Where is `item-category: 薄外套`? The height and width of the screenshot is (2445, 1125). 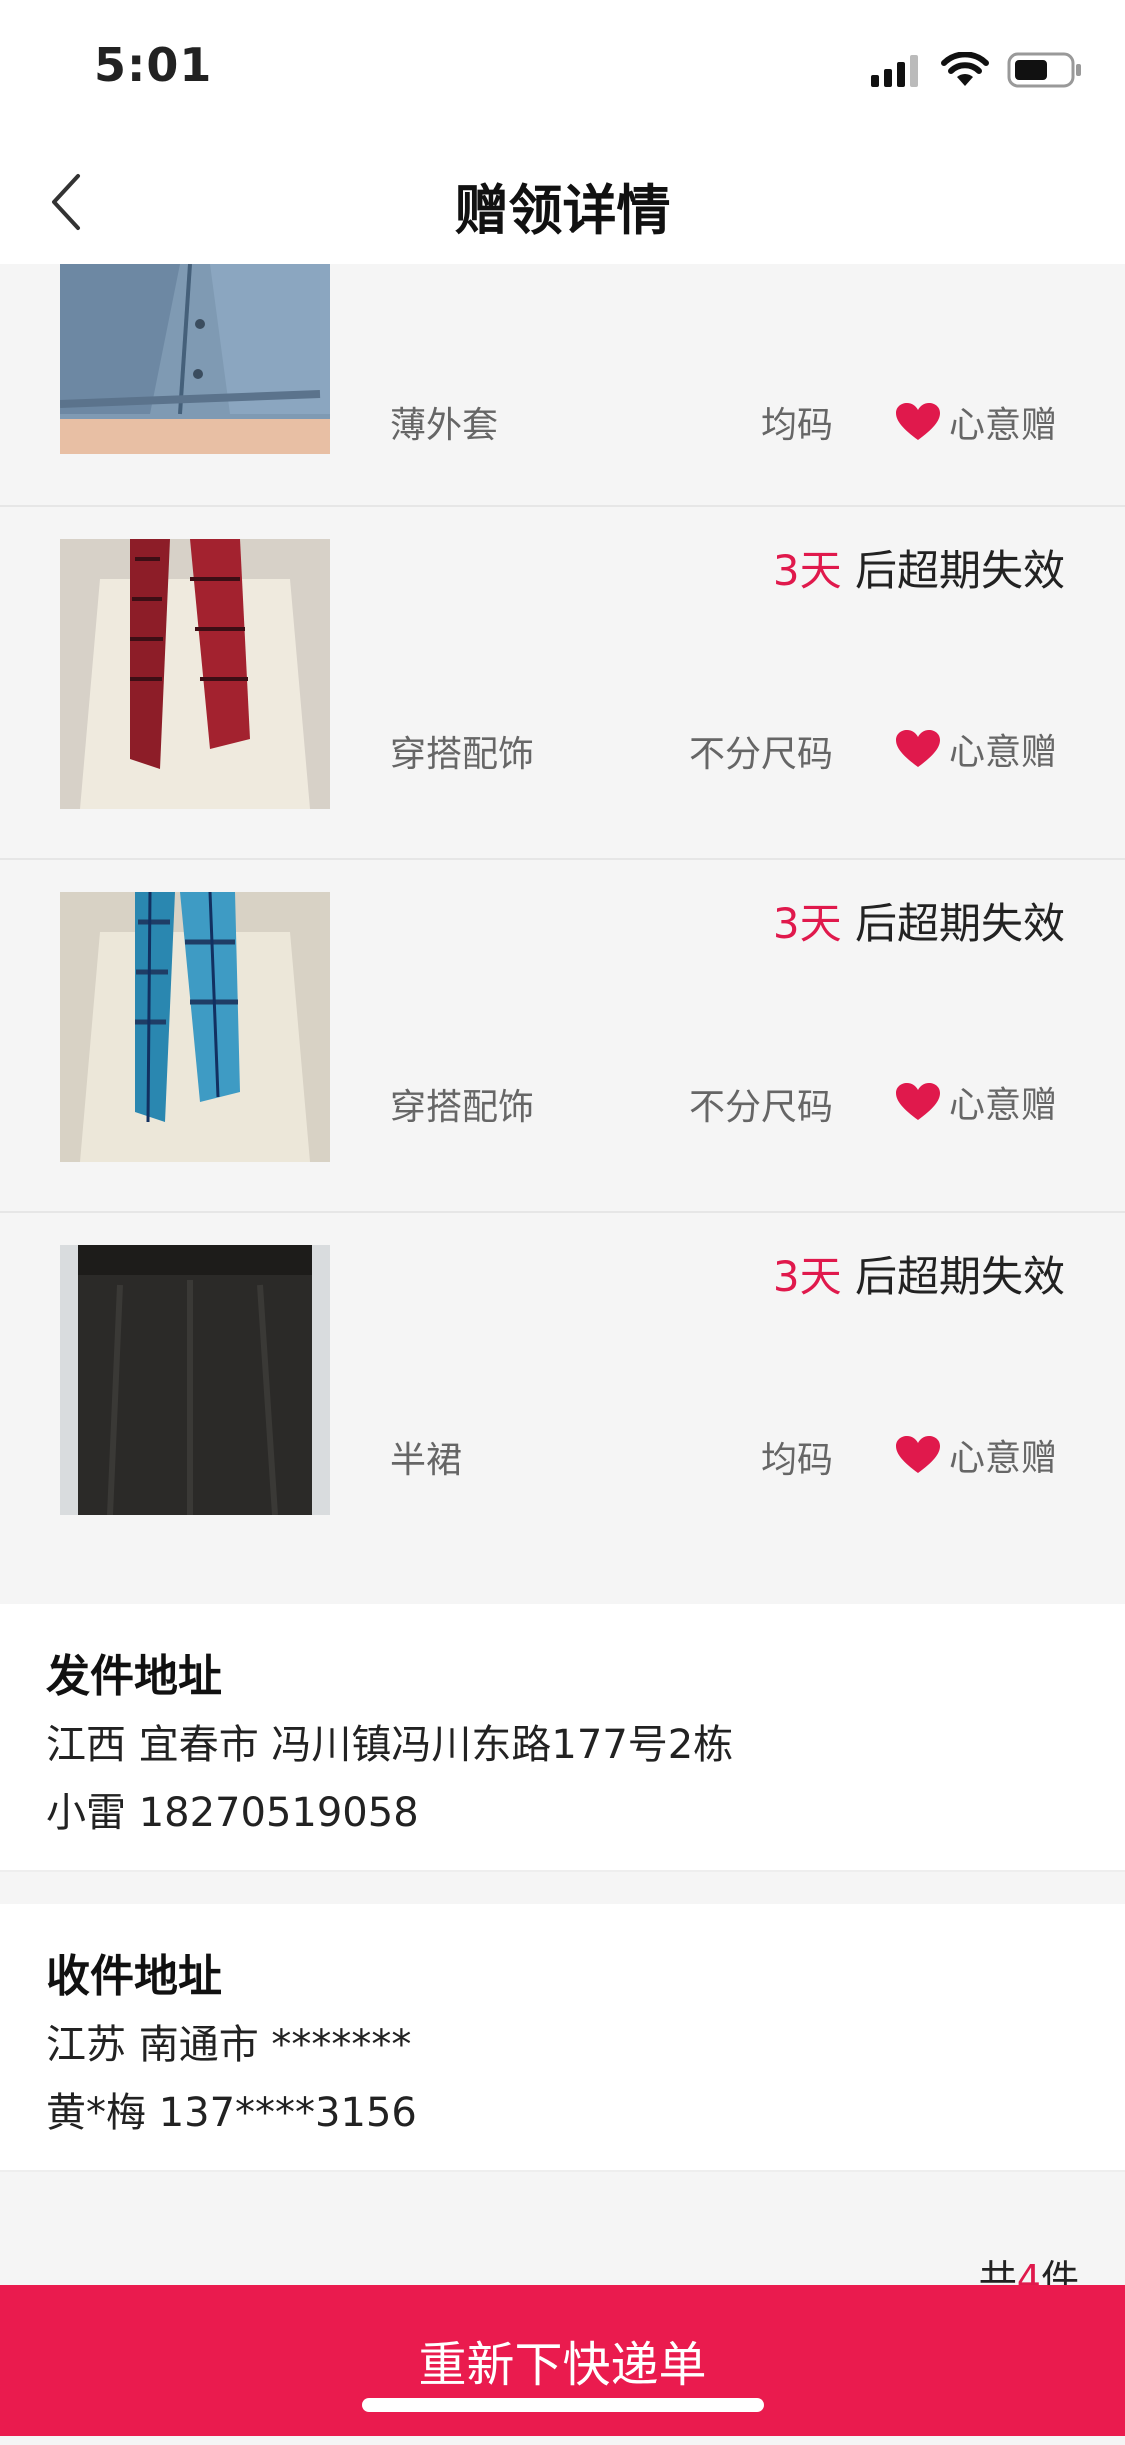
item-category: 薄外套 is located at coordinates (444, 425).